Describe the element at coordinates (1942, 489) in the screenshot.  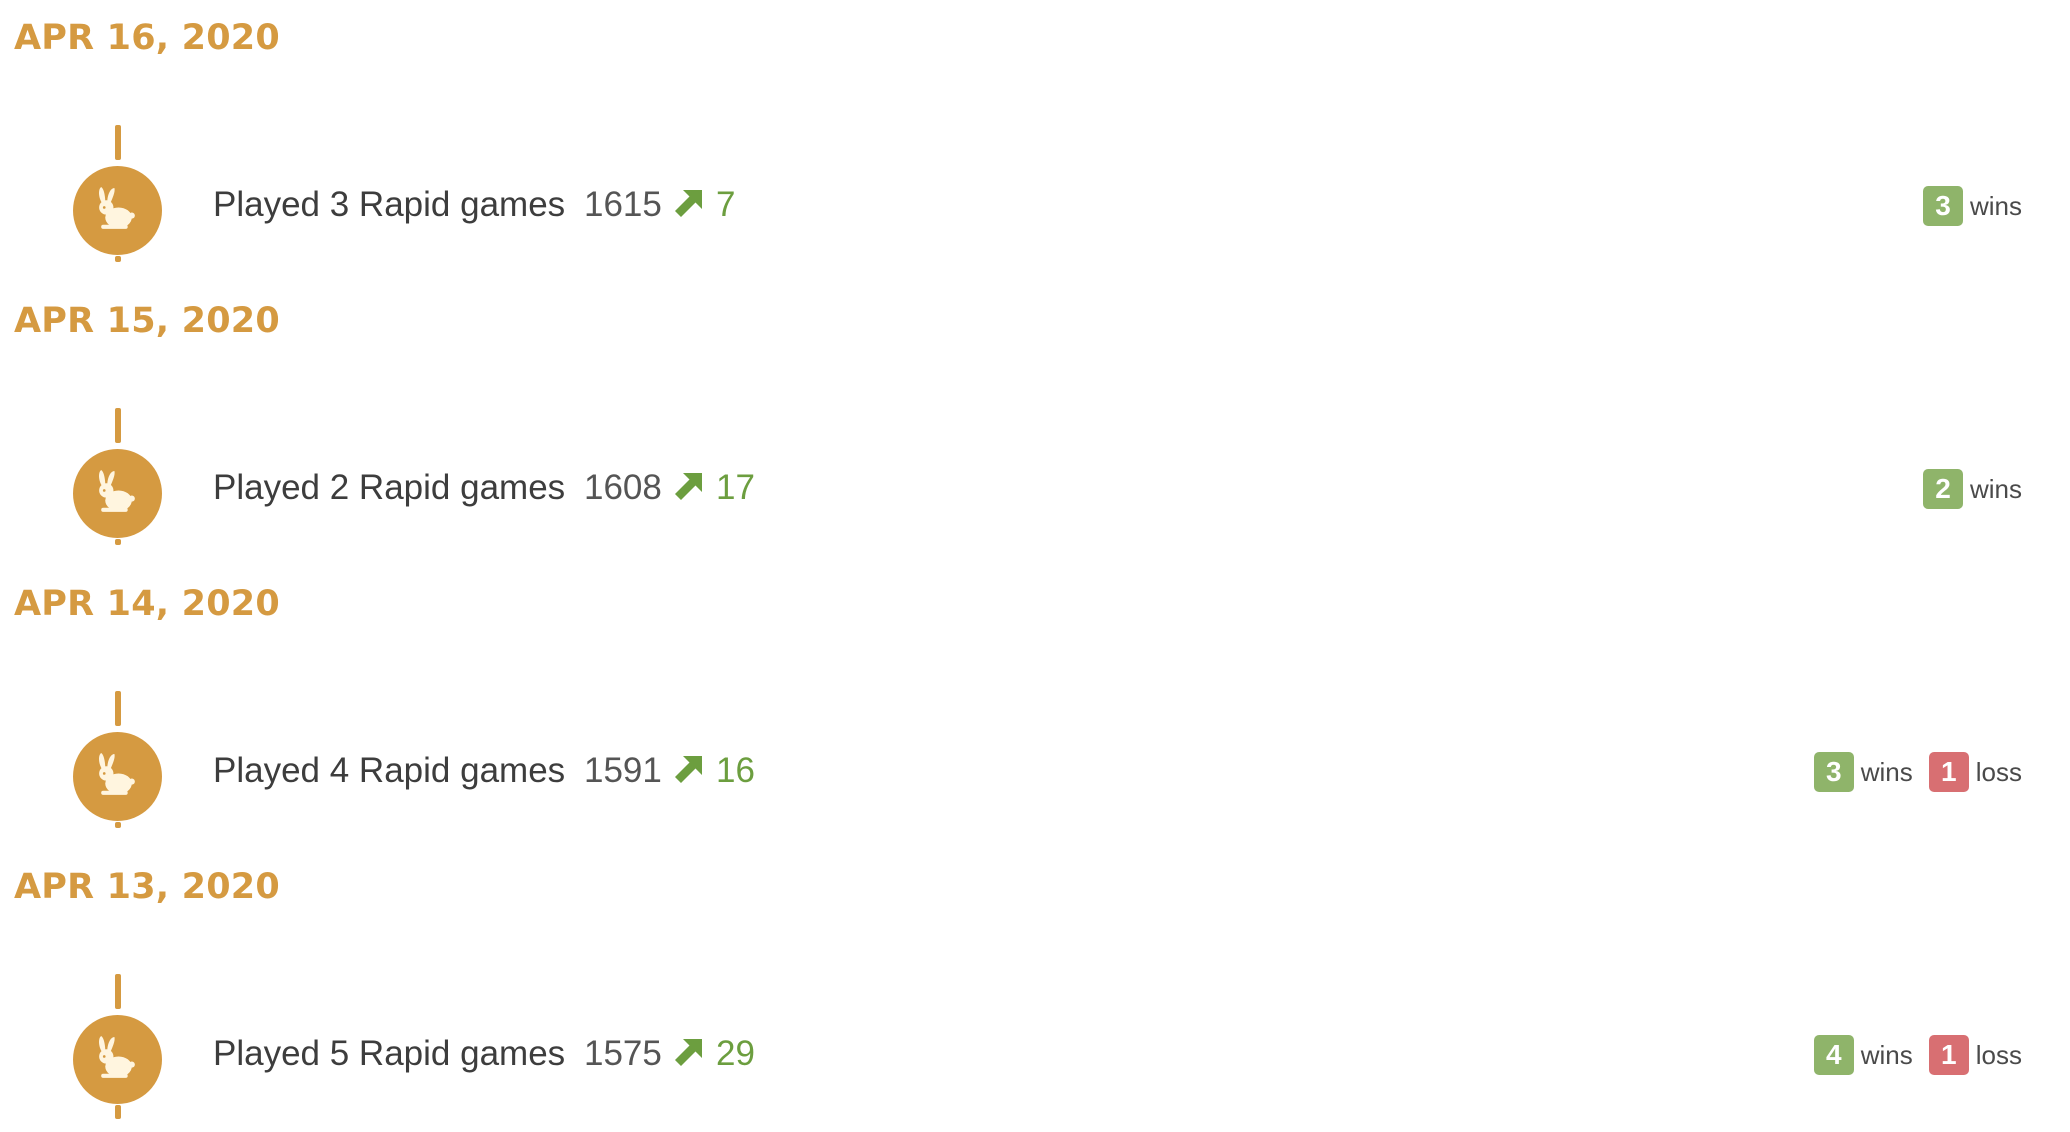
I see `win-count-badge: 2` at that location.